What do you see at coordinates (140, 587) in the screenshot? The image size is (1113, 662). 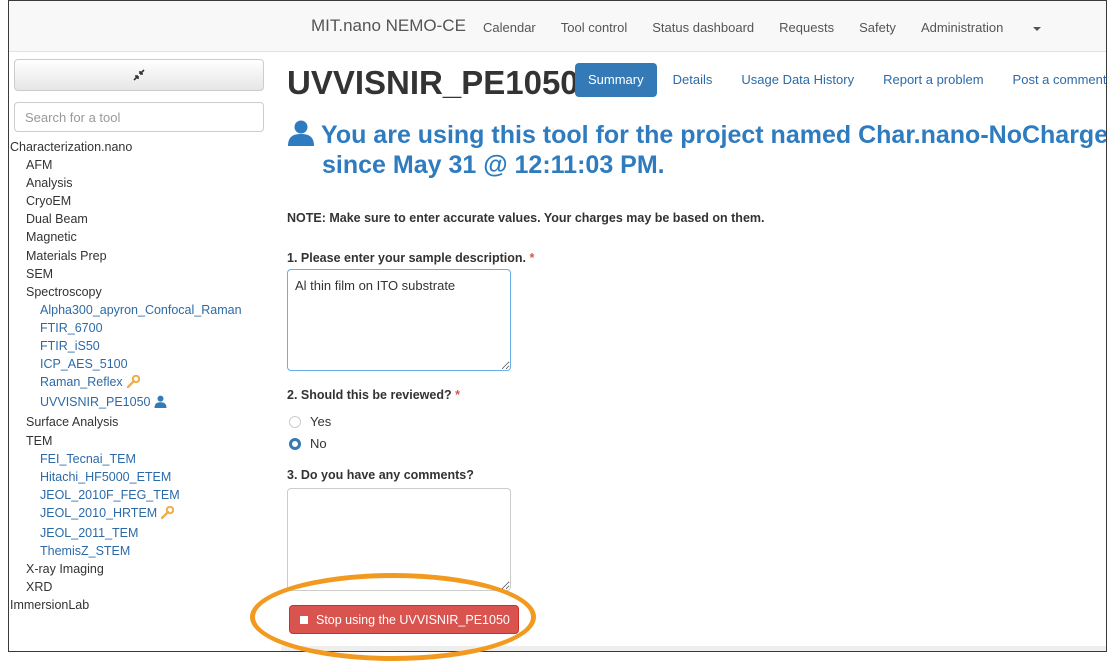 I see `sidebar-item-xrd: XRD` at bounding box center [140, 587].